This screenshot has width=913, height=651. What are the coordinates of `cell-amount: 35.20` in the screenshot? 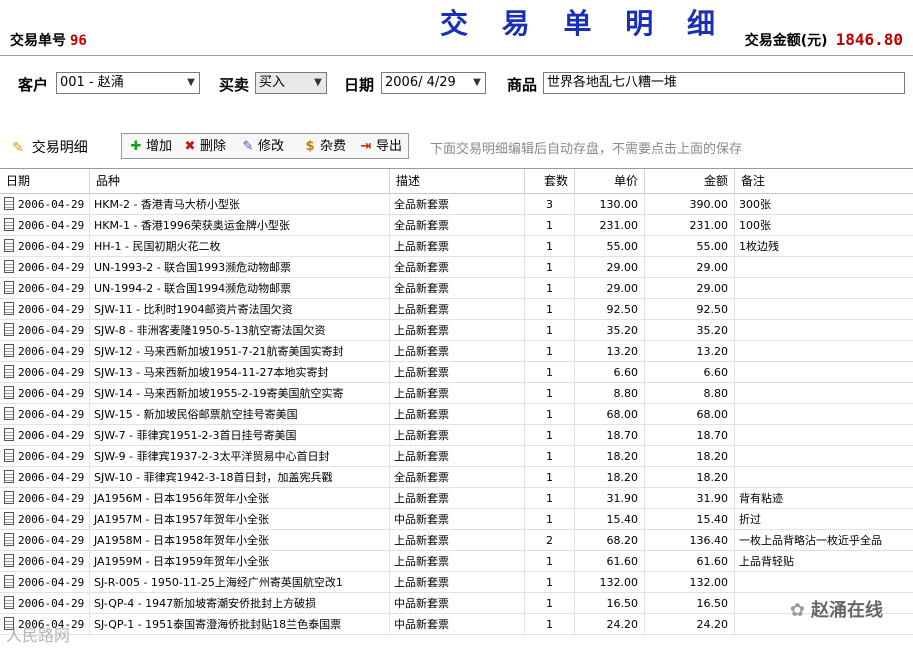 It's located at (690, 330).